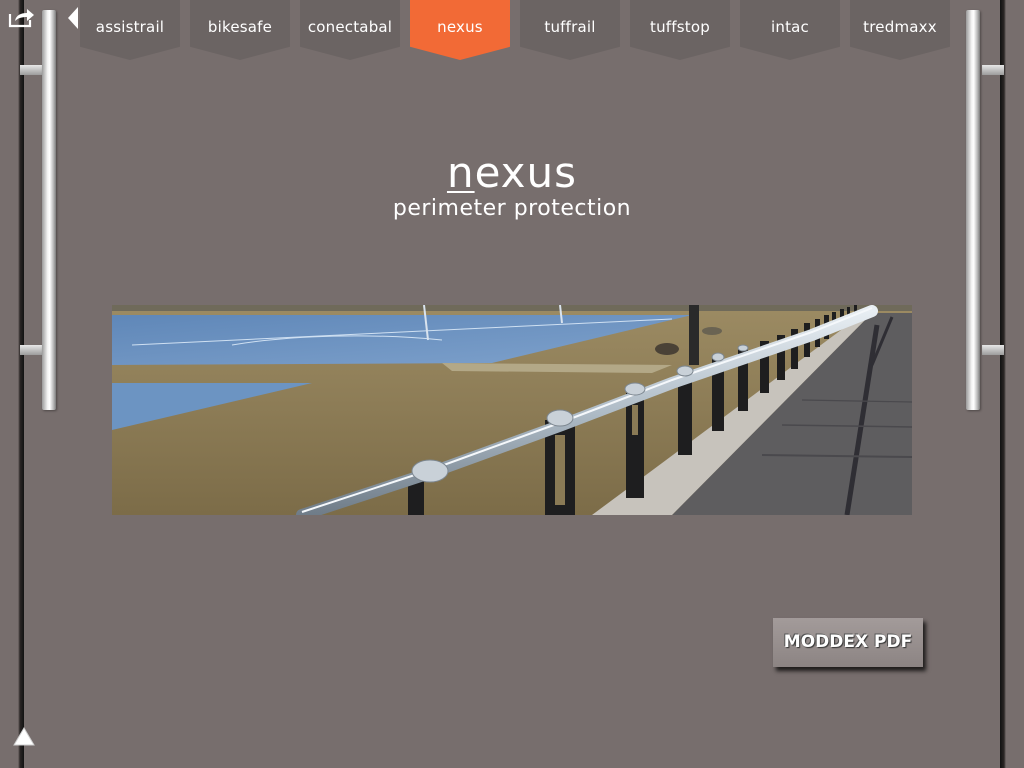  I want to click on up-arrow-icon, so click(24, 737).